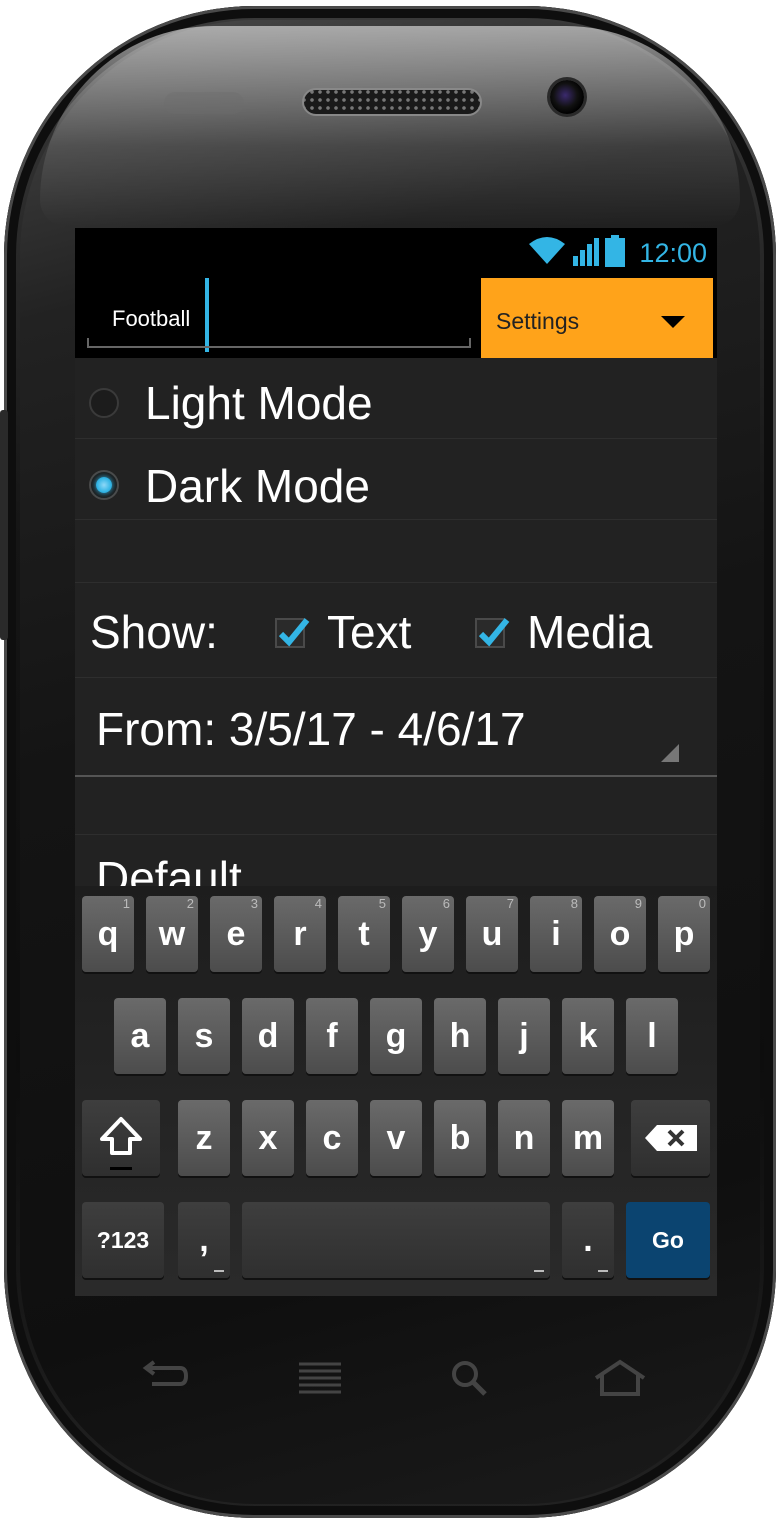  Describe the element at coordinates (268, 1036) in the screenshot. I see `key-d: d` at that location.